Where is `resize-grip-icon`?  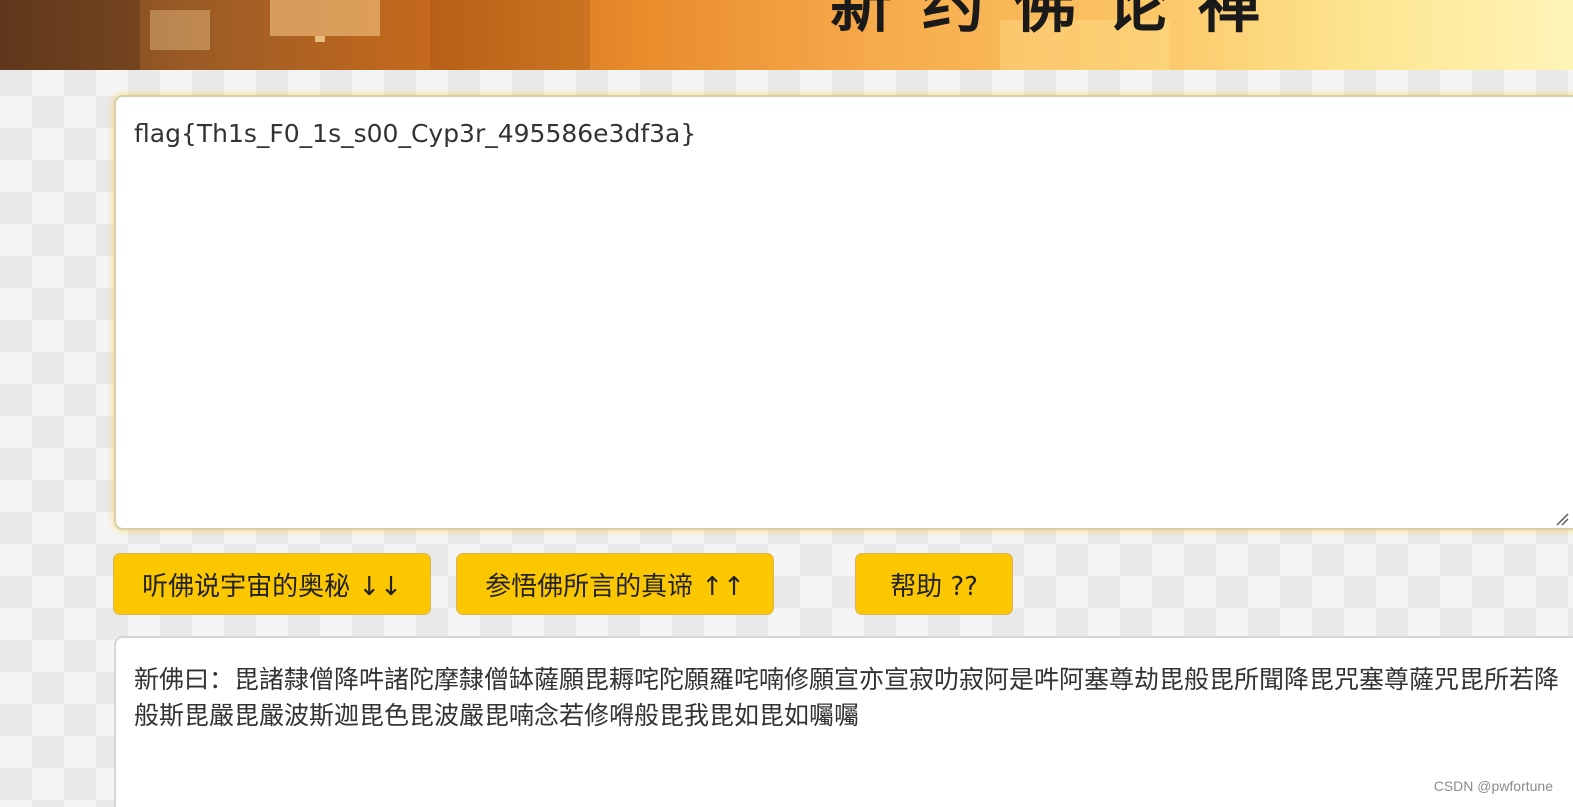
resize-grip-icon is located at coordinates (1562, 519).